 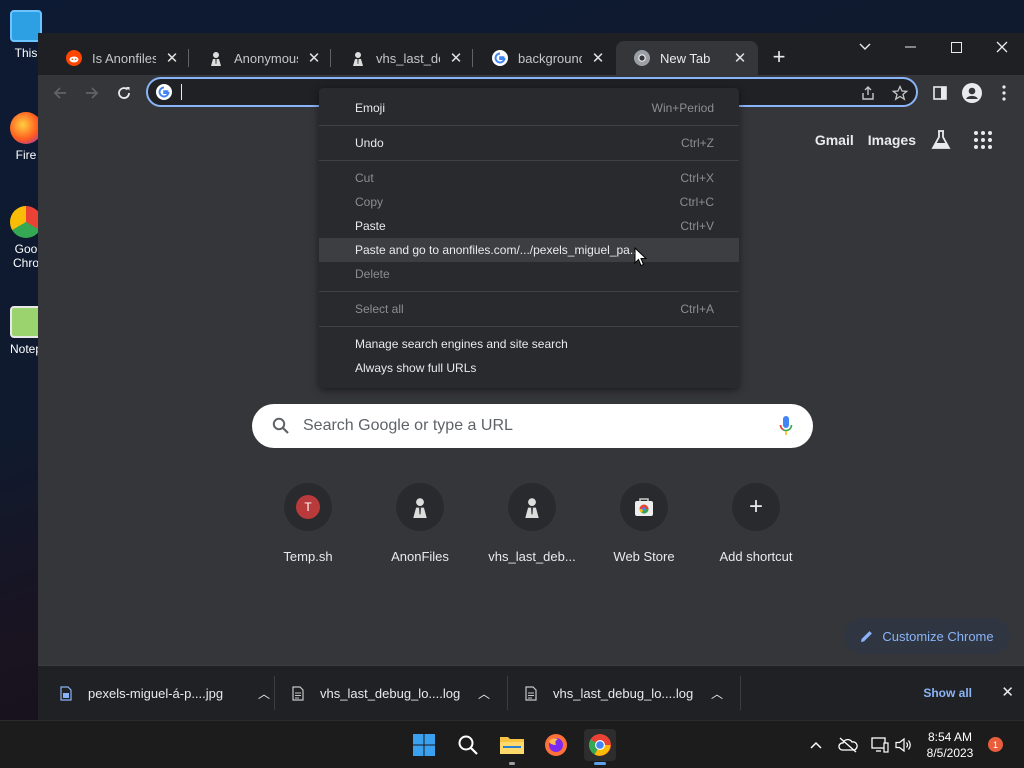 I want to click on search-placeholder: Search Google or type a URL, so click(x=408, y=425).